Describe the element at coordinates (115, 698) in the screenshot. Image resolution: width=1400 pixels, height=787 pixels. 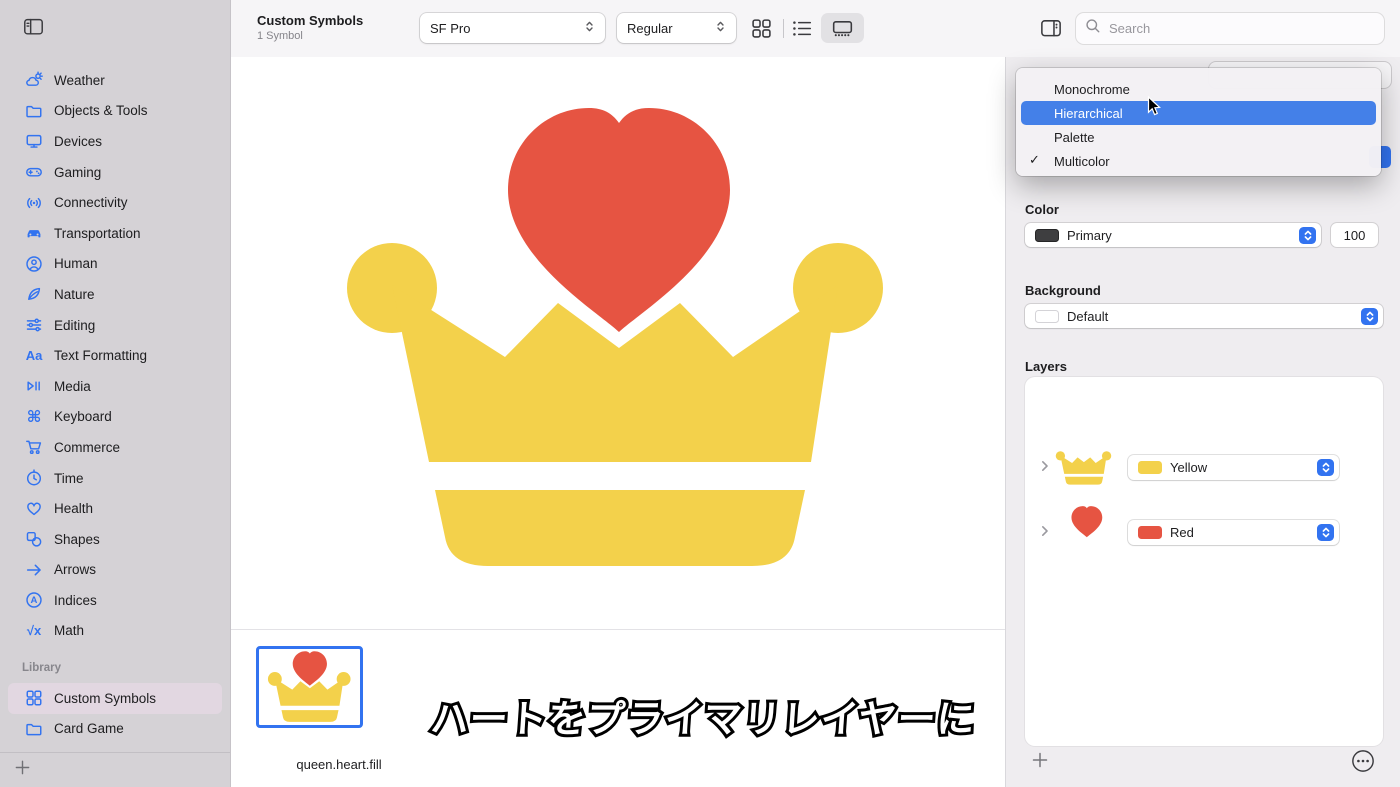
I see `sidebar-item-custom-symbols: Custom Symbols` at that location.